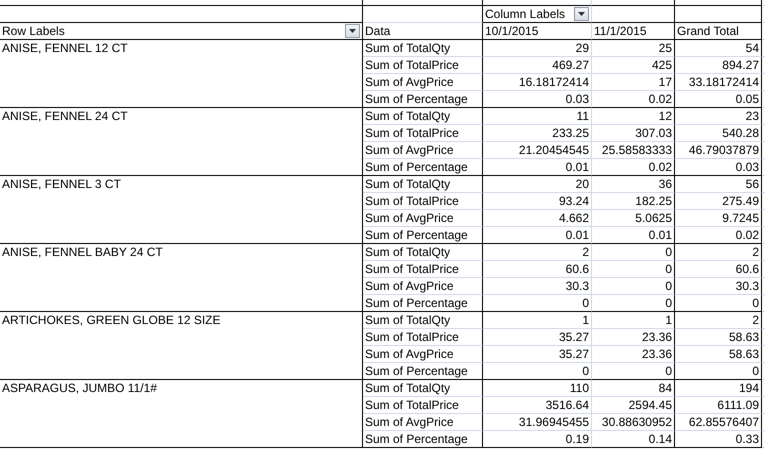 This screenshot has height=452, width=765. Describe the element at coordinates (752, 116) in the screenshot. I see `value-cell: 23` at that location.